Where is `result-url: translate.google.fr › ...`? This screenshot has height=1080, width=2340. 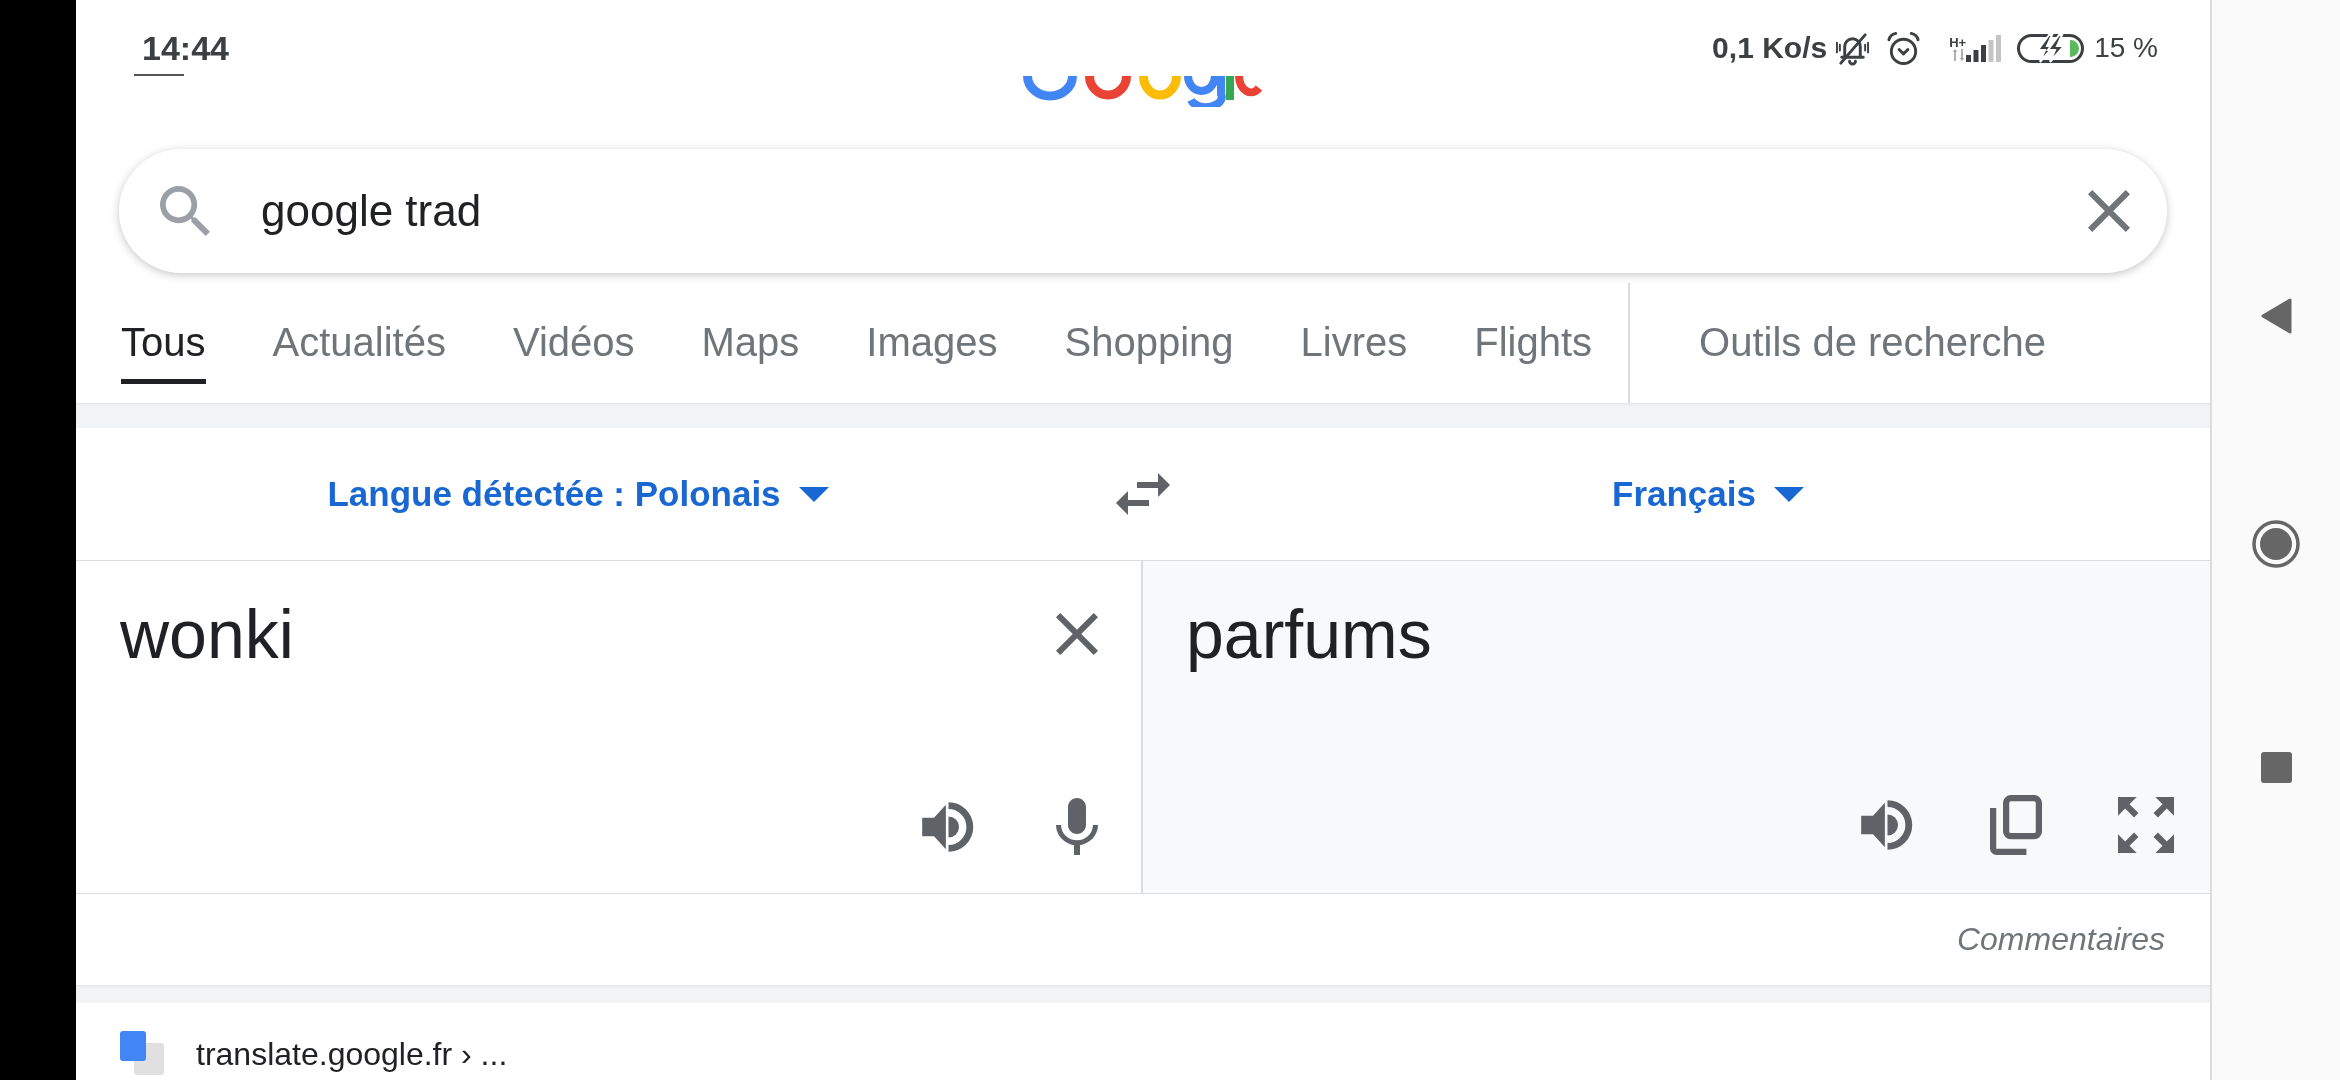
result-url: translate.google.fr › ... is located at coordinates (352, 1054).